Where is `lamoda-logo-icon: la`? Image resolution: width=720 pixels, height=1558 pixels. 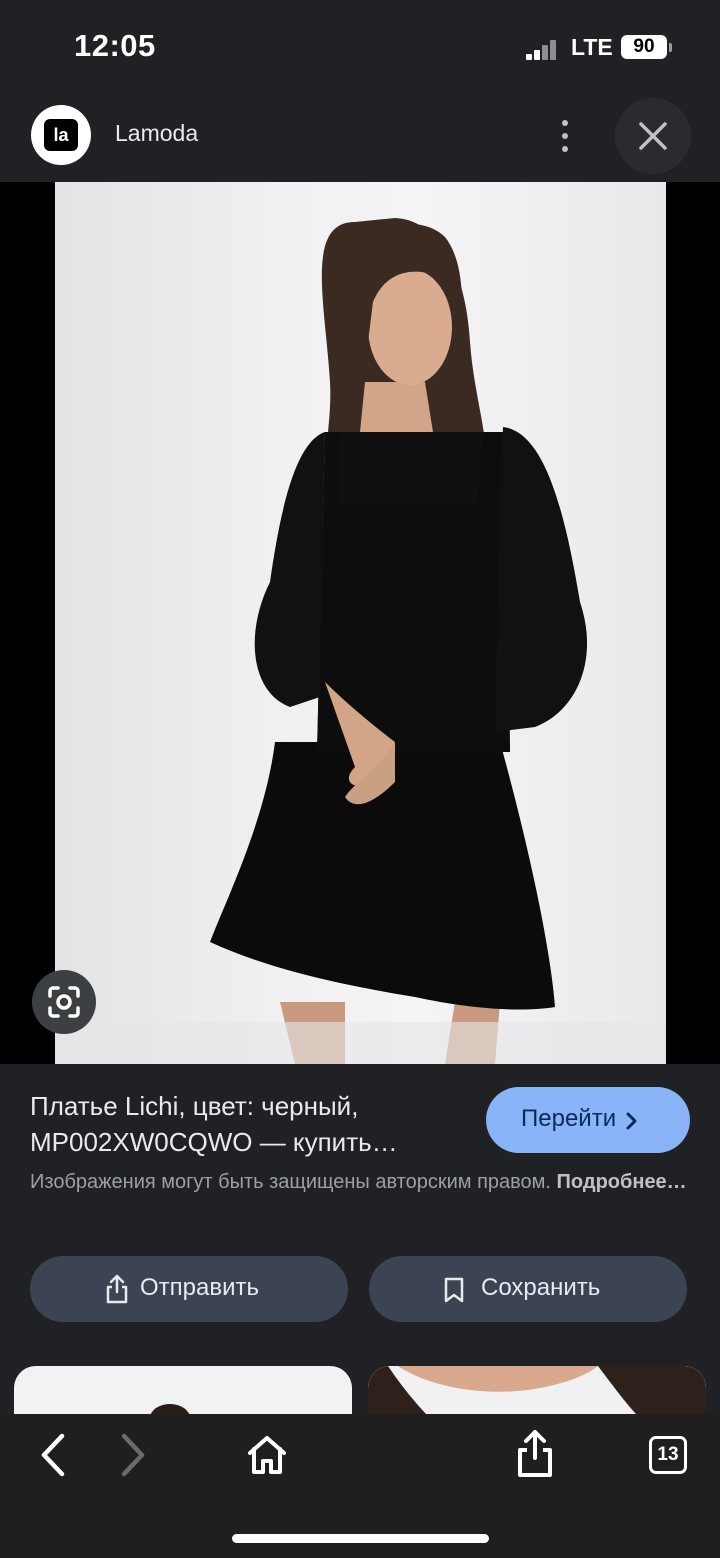 lamoda-logo-icon: la is located at coordinates (61, 135).